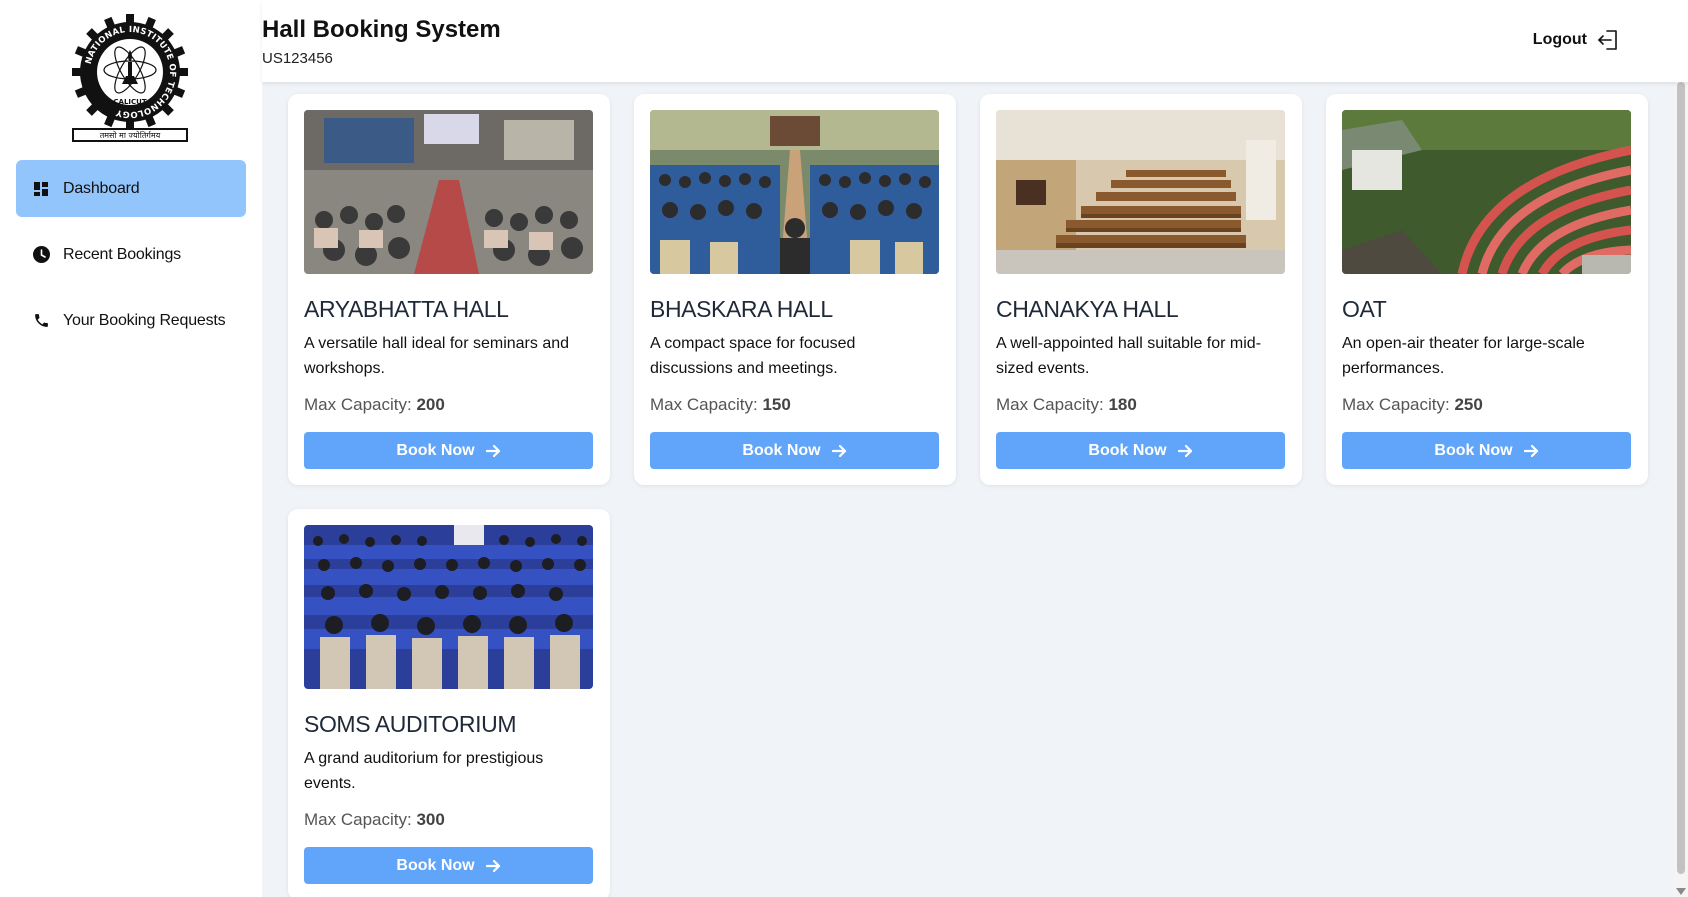 The image size is (1688, 897). Describe the element at coordinates (41, 321) in the screenshot. I see `phone-icon` at that location.